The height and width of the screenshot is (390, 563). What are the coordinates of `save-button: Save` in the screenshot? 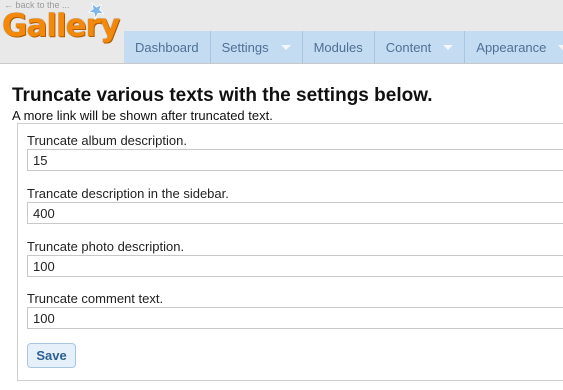 It's located at (51, 355).